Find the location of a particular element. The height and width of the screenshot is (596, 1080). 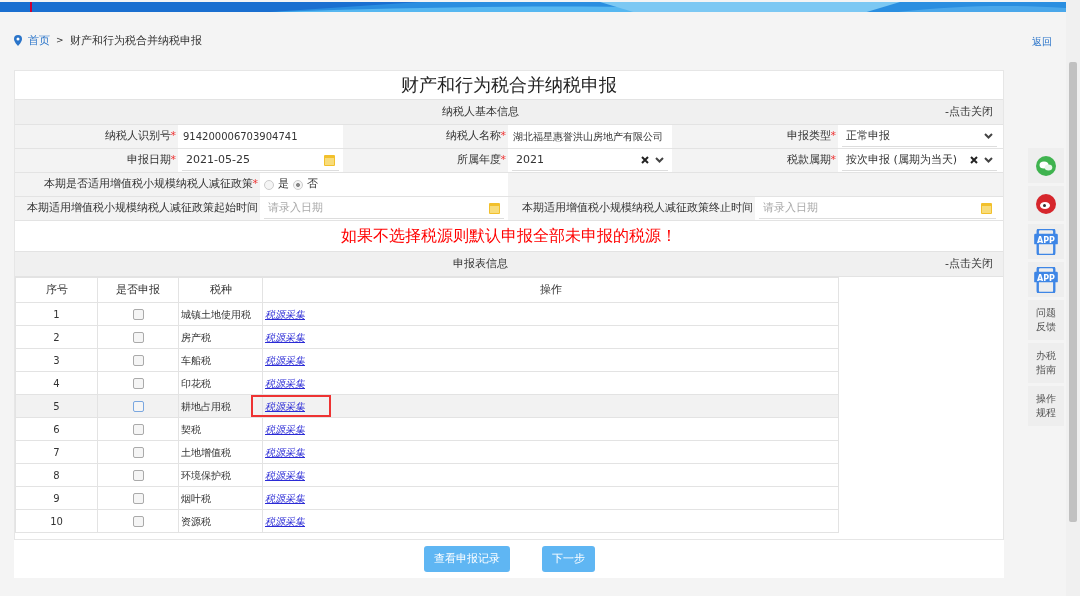

text-field: 914200006703904741 is located at coordinates (260, 136).